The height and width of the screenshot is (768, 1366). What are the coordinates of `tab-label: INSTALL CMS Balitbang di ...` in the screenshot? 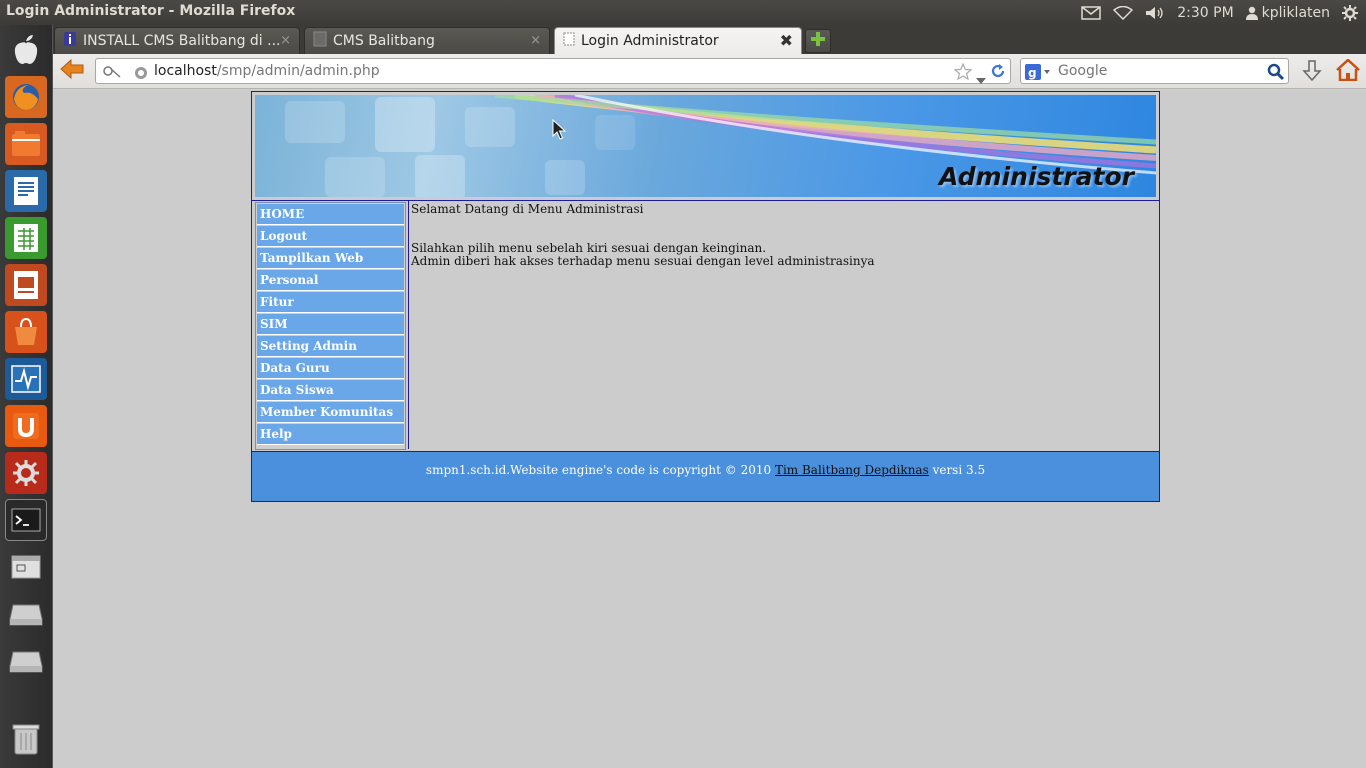 It's located at (182, 41).